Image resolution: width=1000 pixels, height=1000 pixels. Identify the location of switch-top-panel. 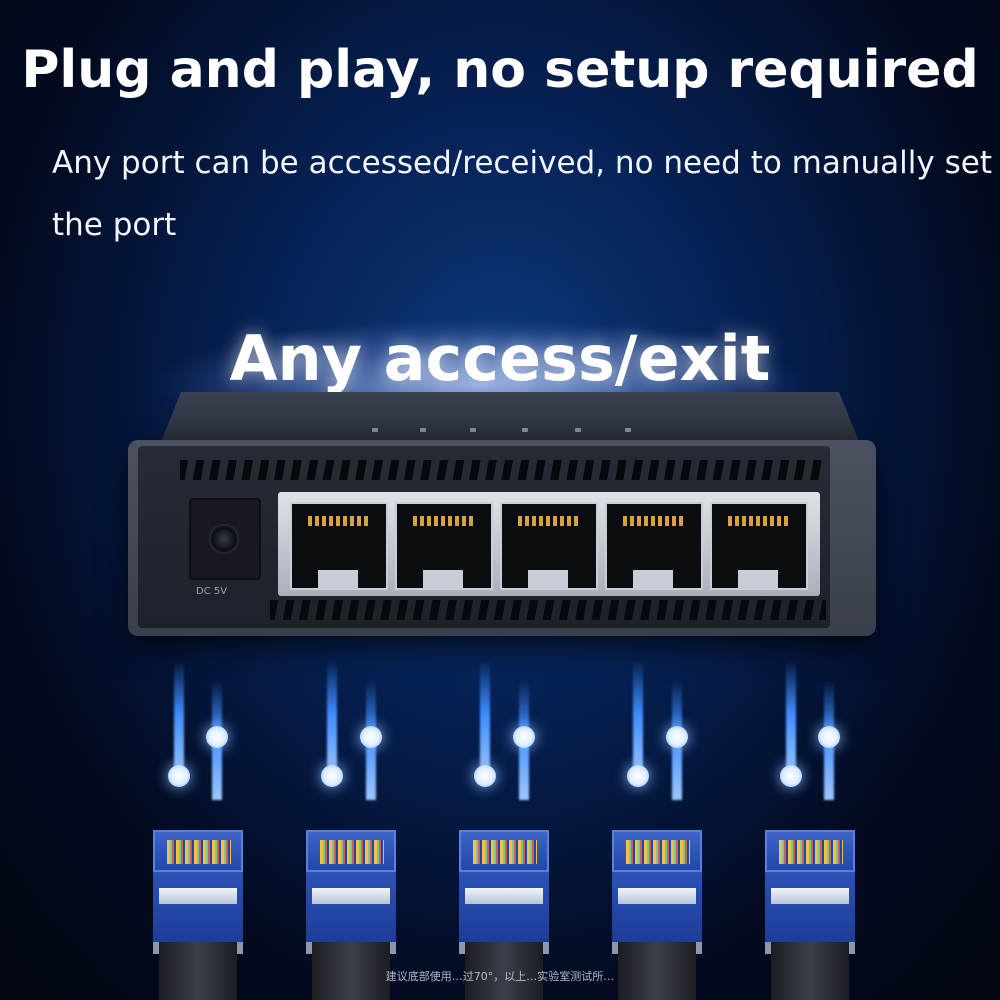
(510, 418).